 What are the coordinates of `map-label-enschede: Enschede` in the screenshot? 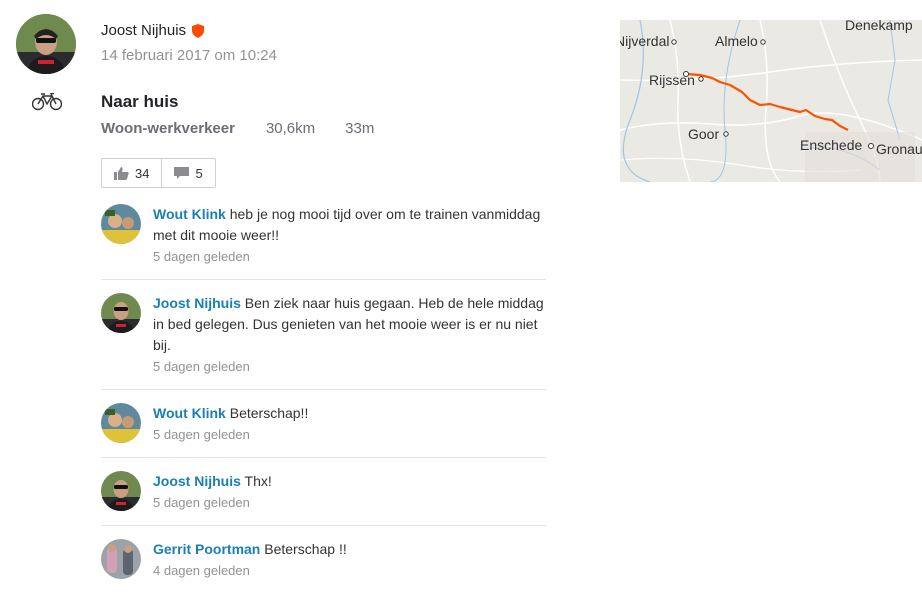 It's located at (831, 145).